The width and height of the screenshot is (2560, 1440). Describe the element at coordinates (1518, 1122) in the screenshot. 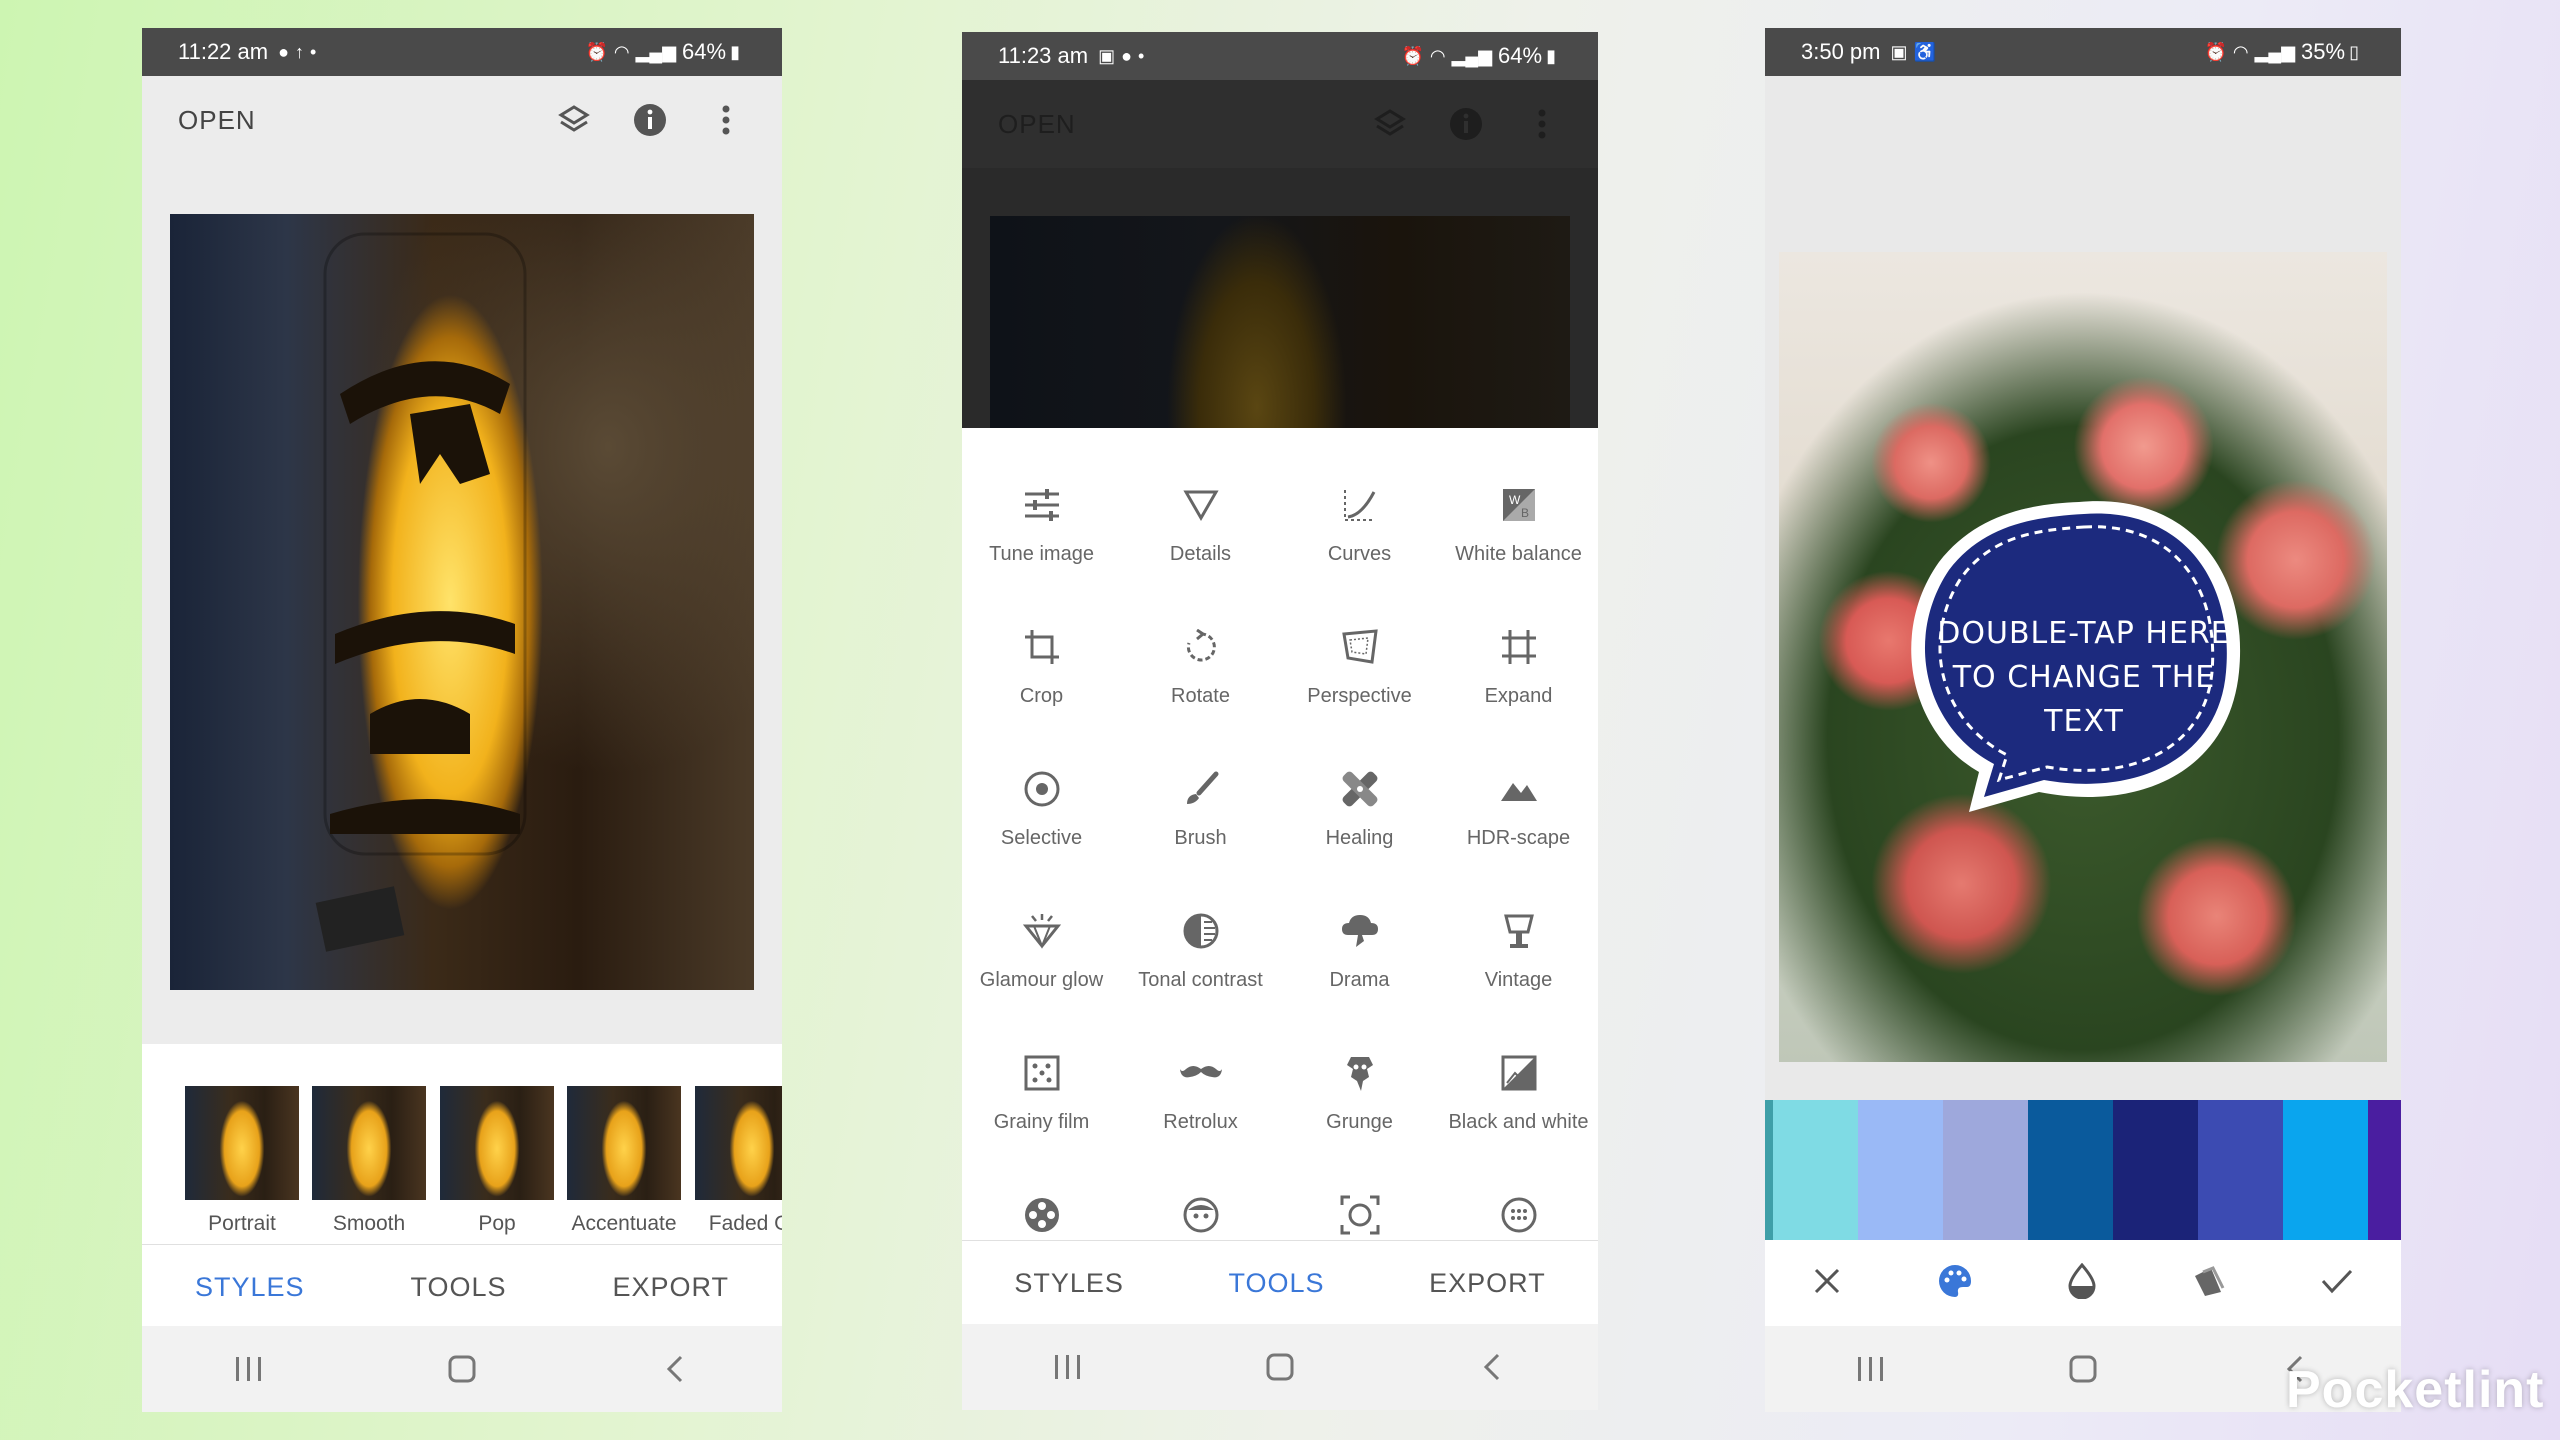

I see `tool-label: Black and white` at that location.